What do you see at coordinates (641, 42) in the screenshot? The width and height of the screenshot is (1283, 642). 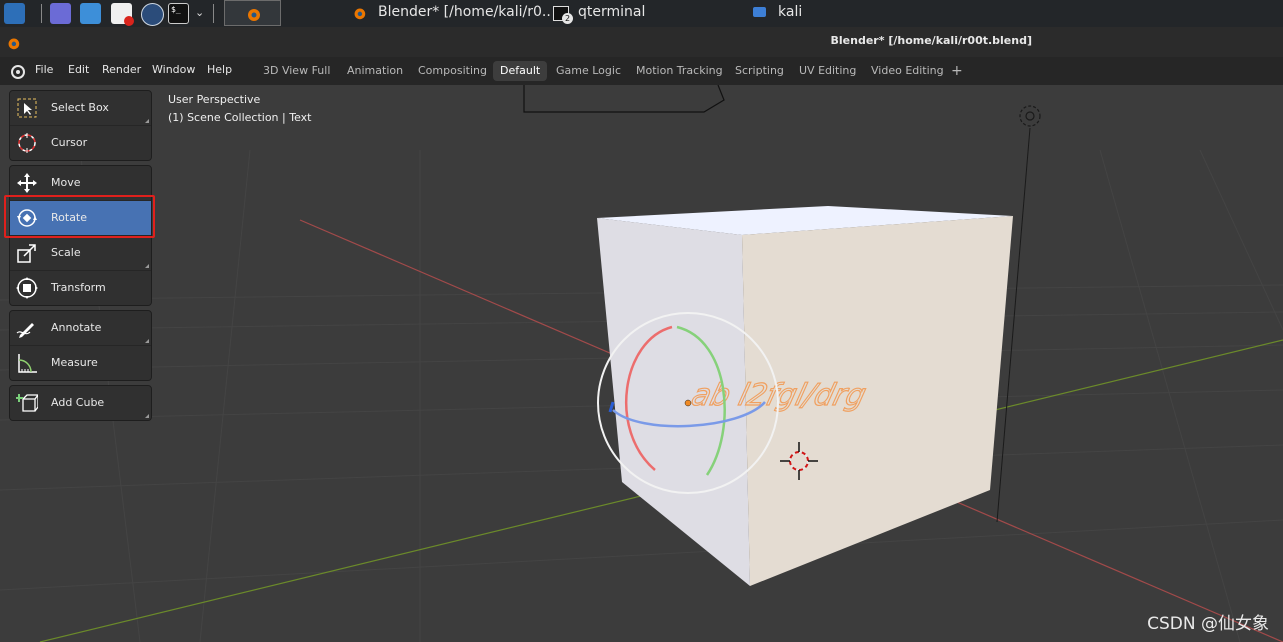 I see `window-titlebar: Blender* [/home/kali/r00t.blend]` at bounding box center [641, 42].